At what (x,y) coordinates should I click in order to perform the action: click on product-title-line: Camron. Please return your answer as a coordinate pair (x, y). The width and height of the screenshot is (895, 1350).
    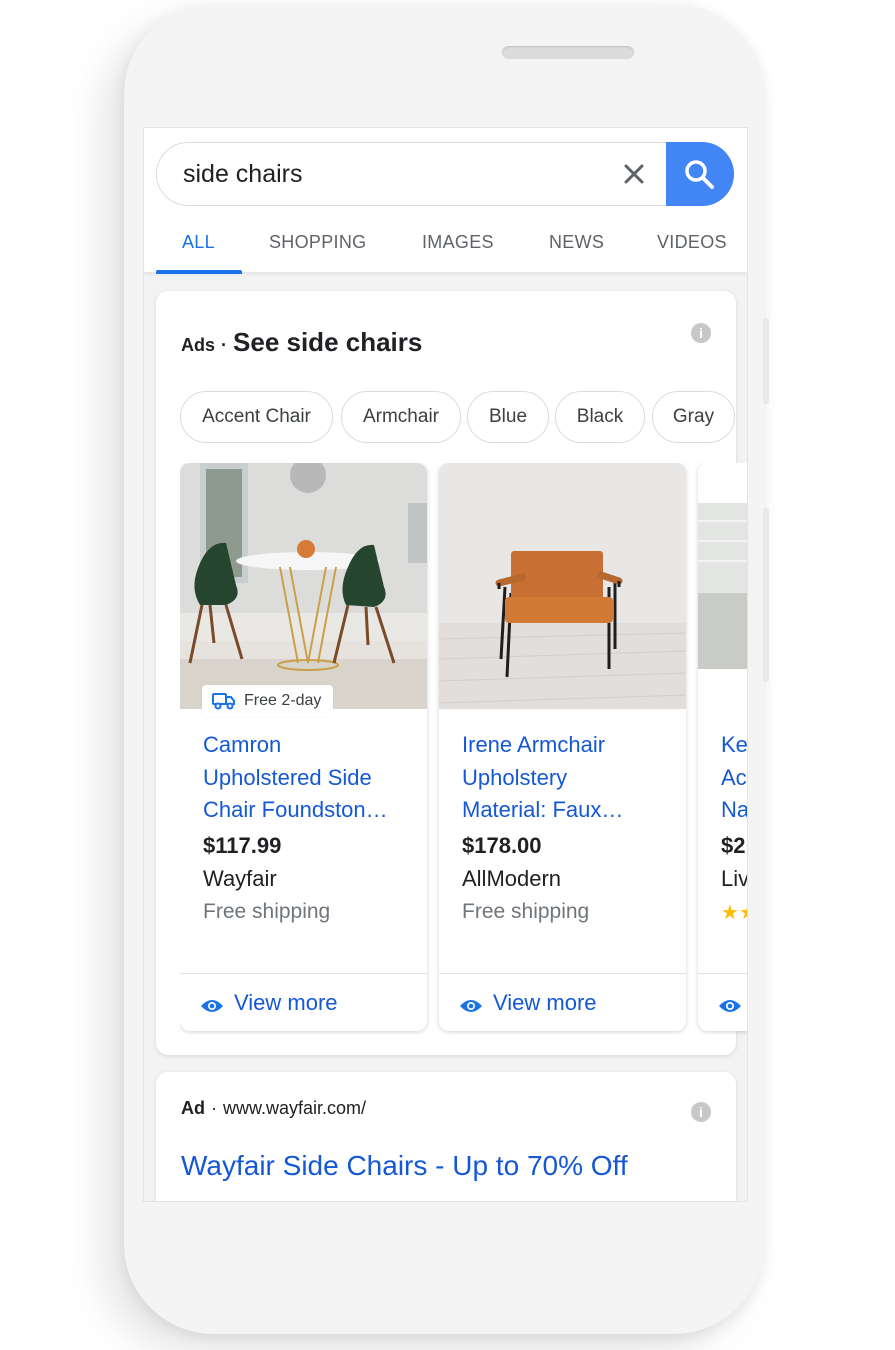
    Looking at the image, I should click on (305, 745).